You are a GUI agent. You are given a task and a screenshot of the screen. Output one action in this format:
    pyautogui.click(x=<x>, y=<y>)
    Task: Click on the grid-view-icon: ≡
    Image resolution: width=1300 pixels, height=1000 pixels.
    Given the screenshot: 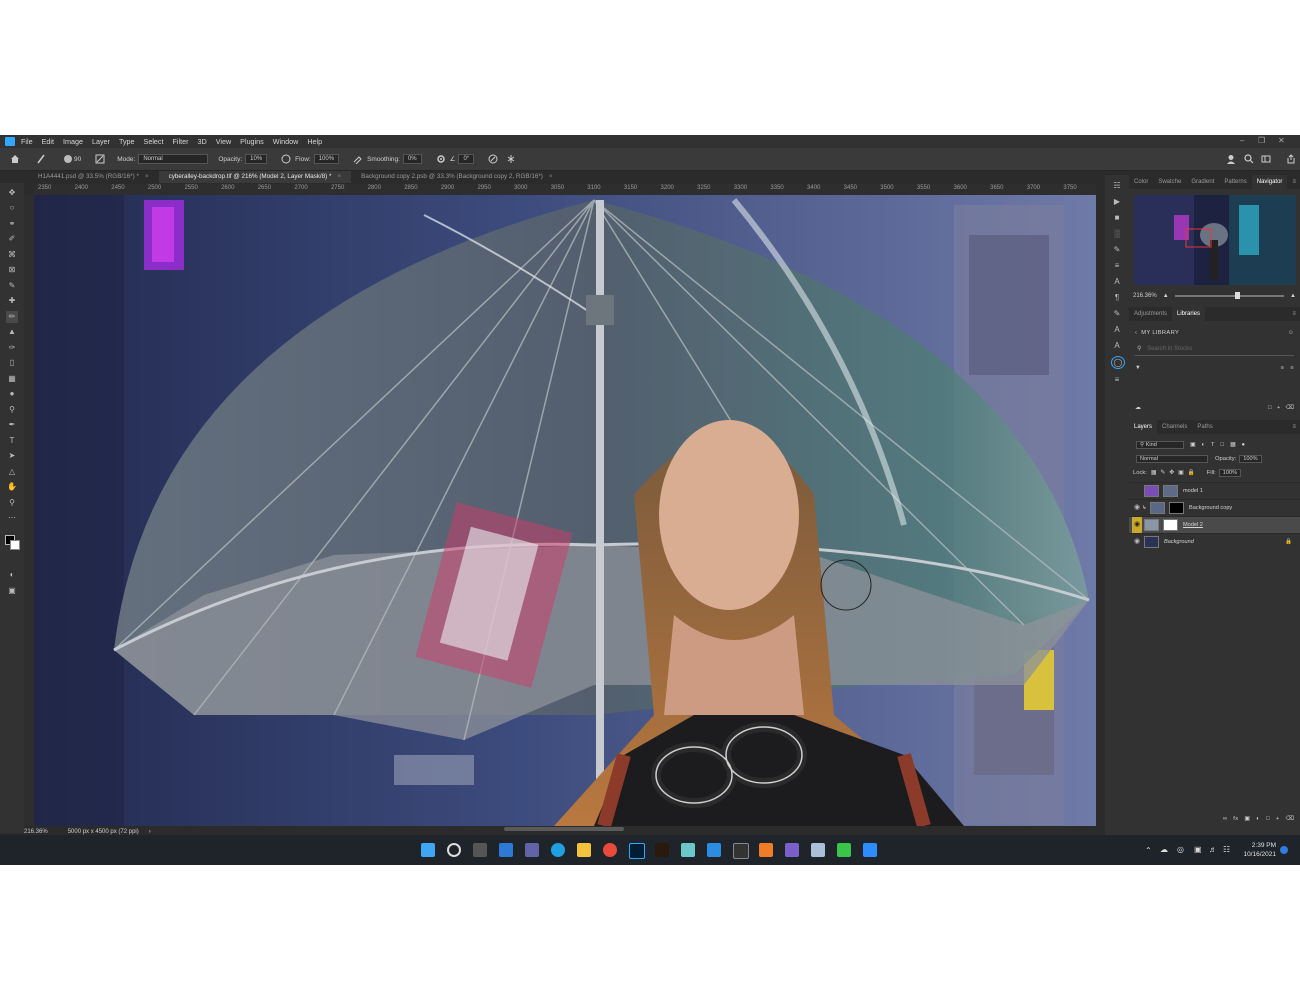 What is the action you would take?
    pyautogui.click(x=1283, y=368)
    